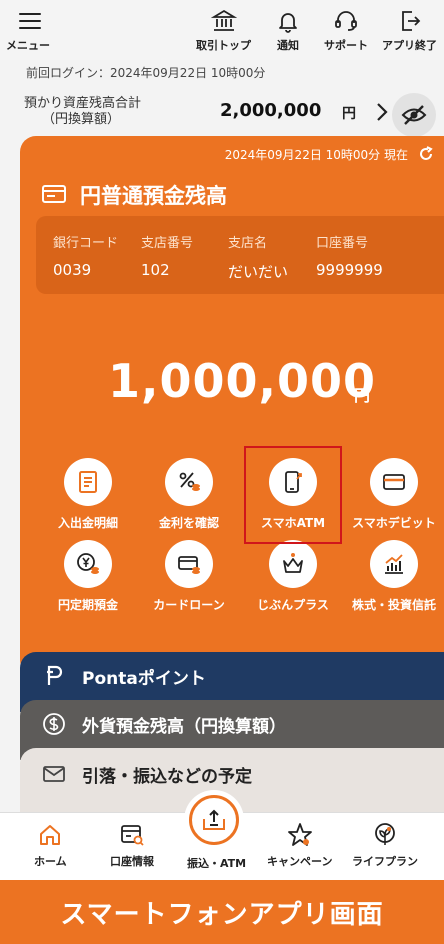 The height and width of the screenshot is (944, 444). What do you see at coordinates (54, 724) in the screenshot?
I see `dollar-icon` at bounding box center [54, 724].